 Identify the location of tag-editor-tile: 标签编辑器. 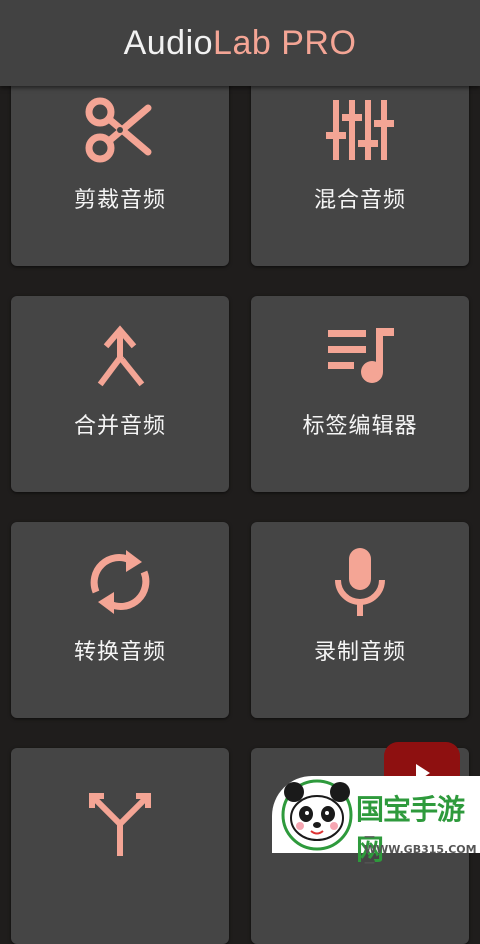
(360, 394).